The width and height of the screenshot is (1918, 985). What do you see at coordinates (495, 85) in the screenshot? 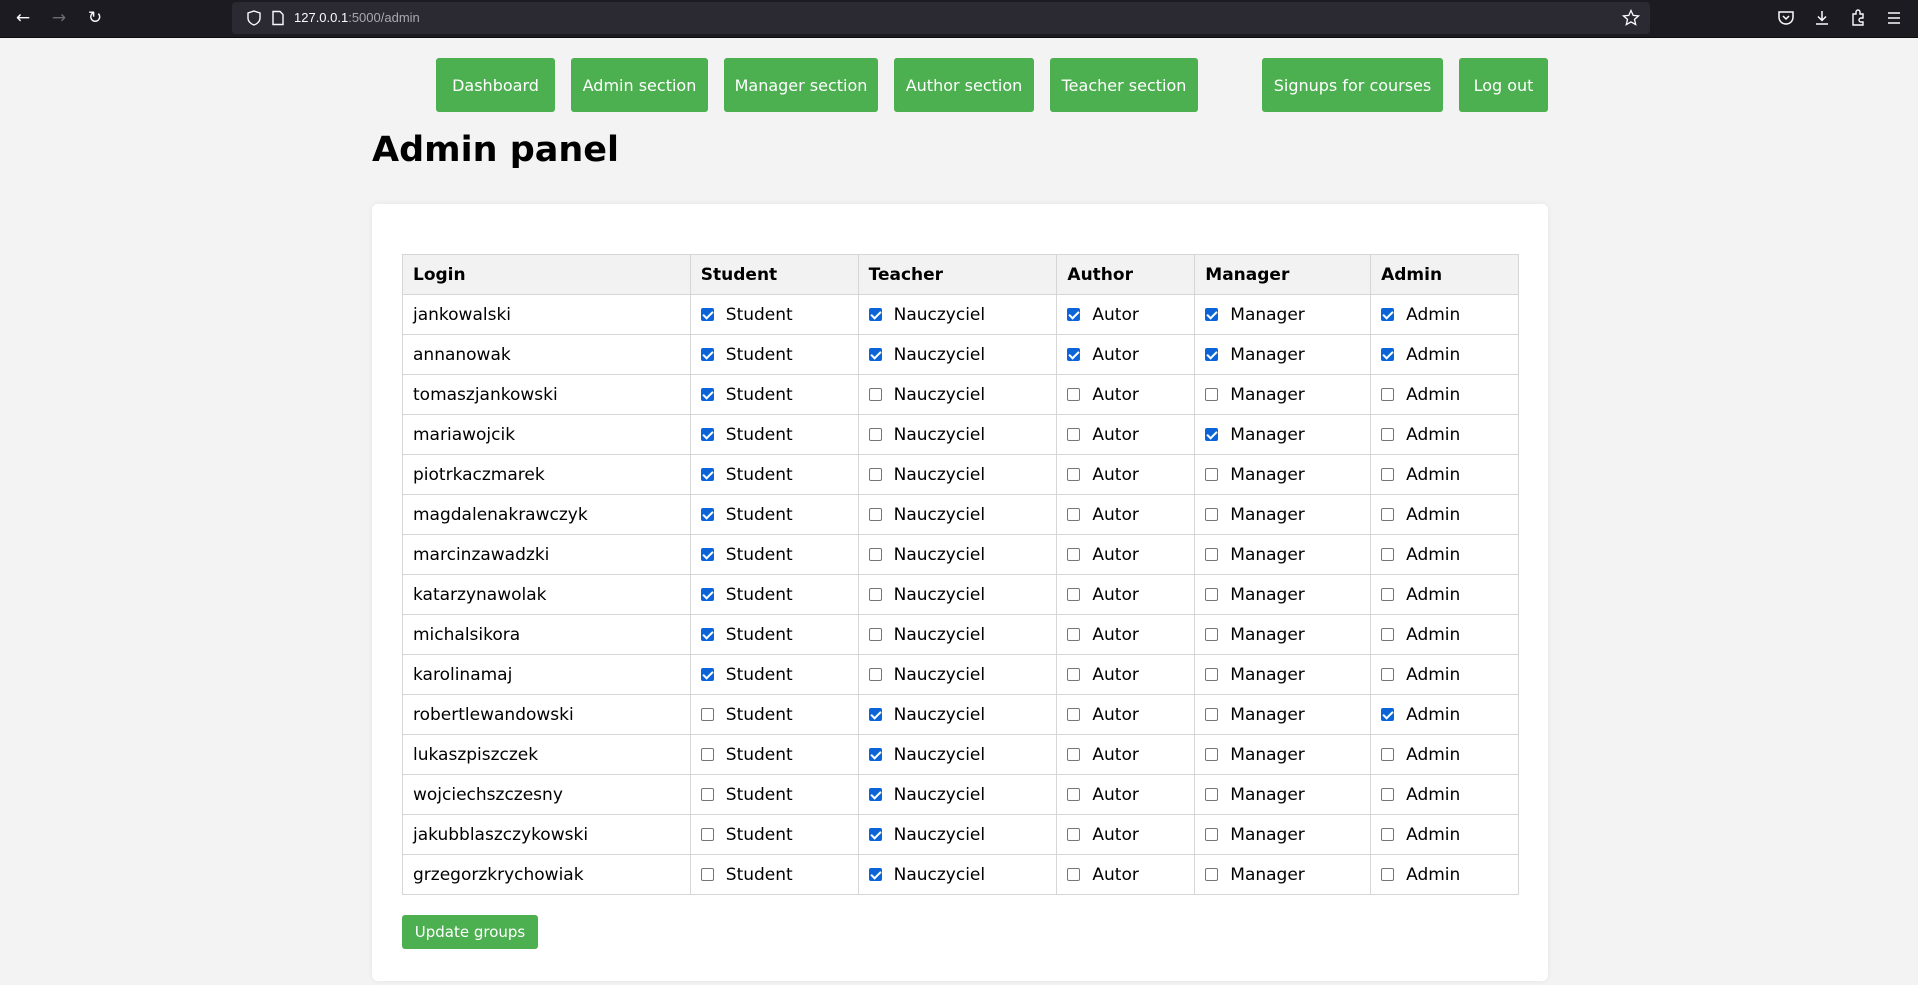
I see `dashboard-button: Dashboard` at bounding box center [495, 85].